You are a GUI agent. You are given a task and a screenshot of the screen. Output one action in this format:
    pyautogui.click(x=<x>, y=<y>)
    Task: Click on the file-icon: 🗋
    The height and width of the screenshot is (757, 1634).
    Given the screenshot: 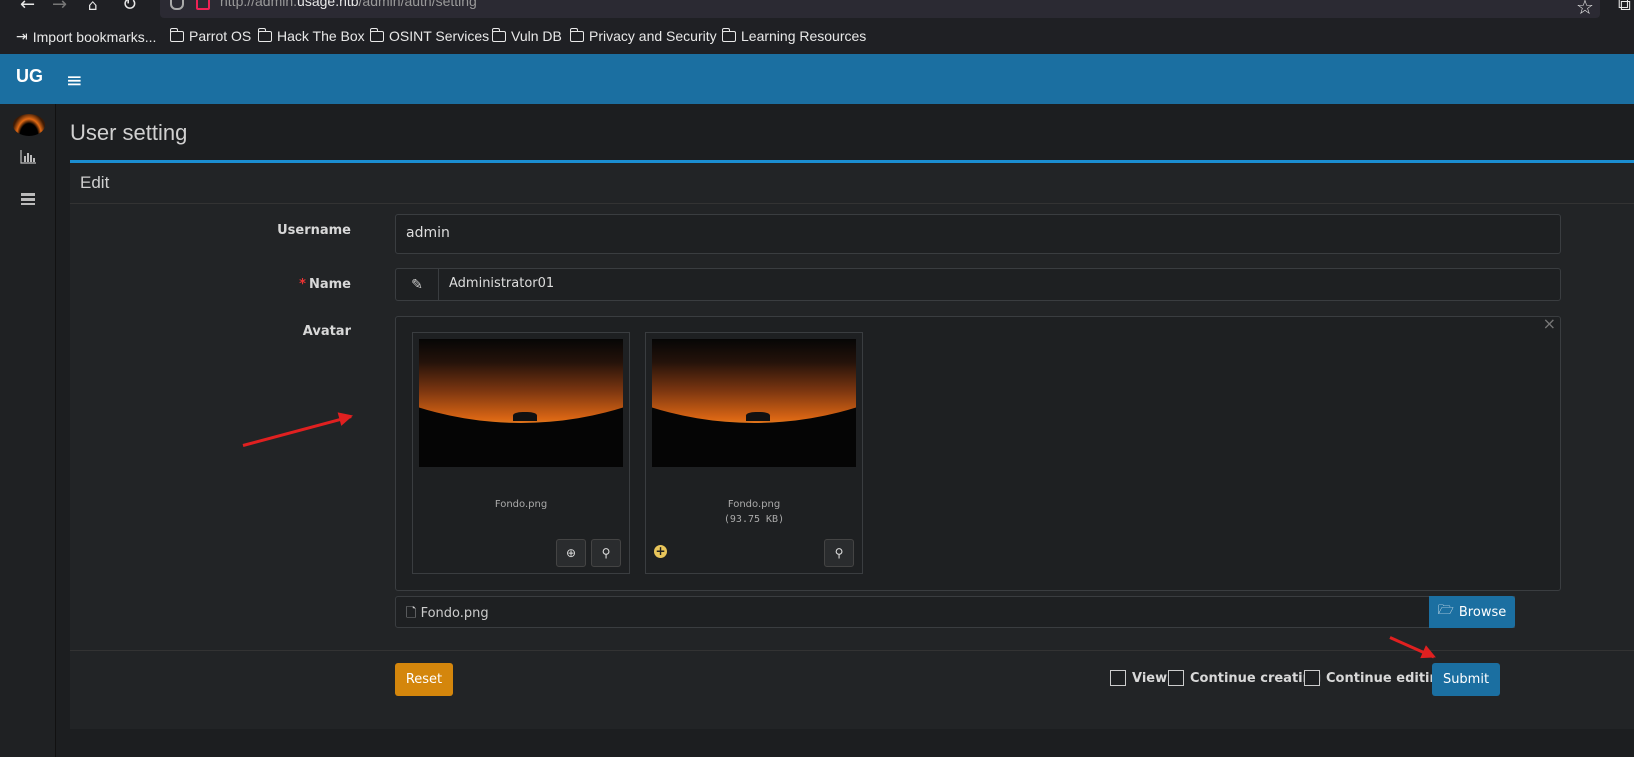 What is the action you would take?
    pyautogui.click(x=411, y=613)
    